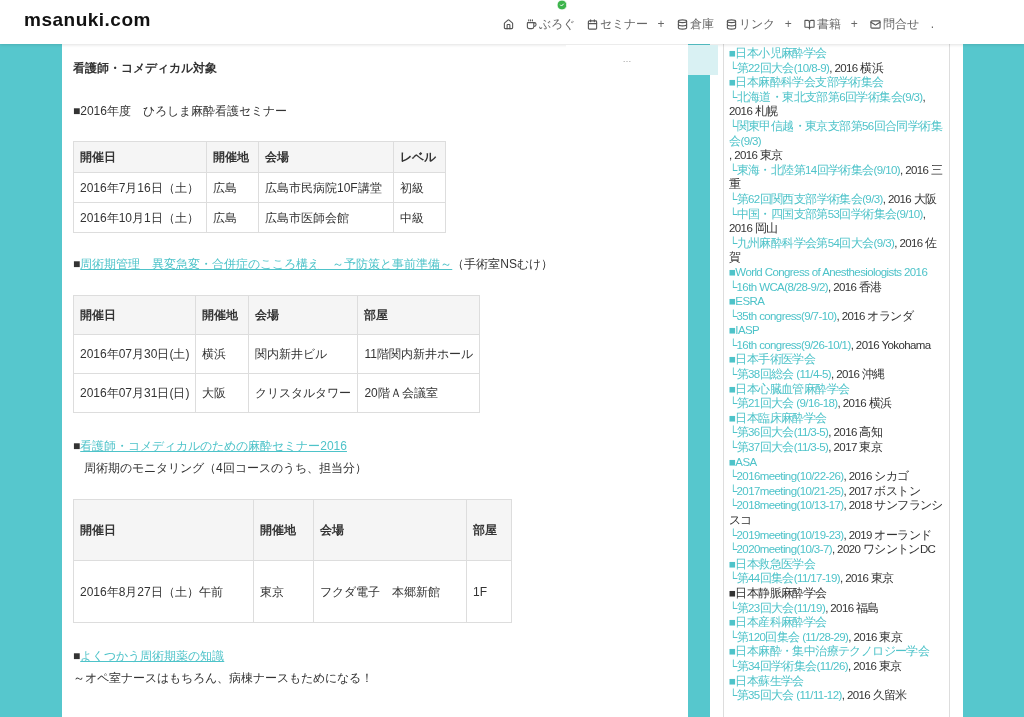 This screenshot has width=1024, height=717. Describe the element at coordinates (806, 447) in the screenshot. I see `event-entry: └第37回大会(11/3-5), 2017 東京` at that location.